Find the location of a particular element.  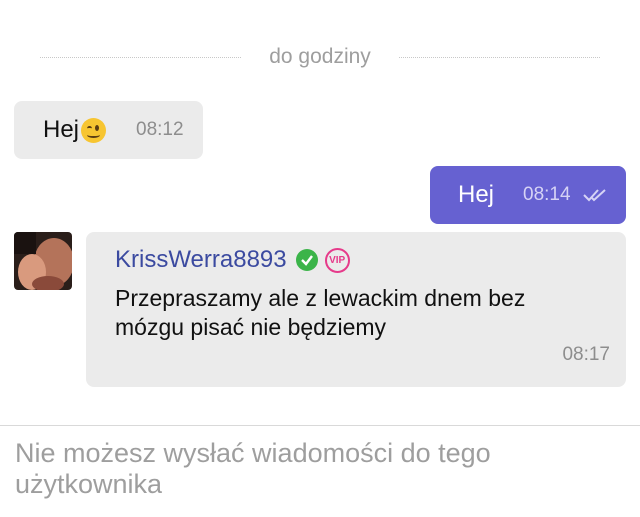

date-divider: do godziny is located at coordinates (320, 57).